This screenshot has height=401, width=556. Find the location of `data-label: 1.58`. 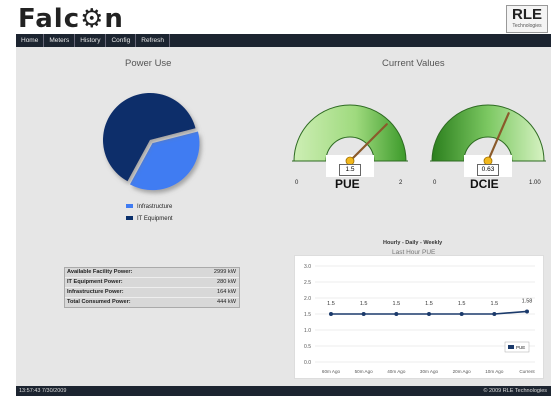

data-label: 1.58 is located at coordinates (527, 301).